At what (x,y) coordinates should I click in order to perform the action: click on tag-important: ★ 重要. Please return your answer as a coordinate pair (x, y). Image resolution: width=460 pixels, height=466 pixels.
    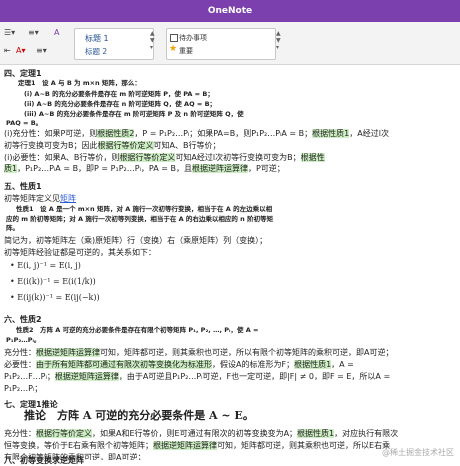
    Looking at the image, I should click on (181, 50).